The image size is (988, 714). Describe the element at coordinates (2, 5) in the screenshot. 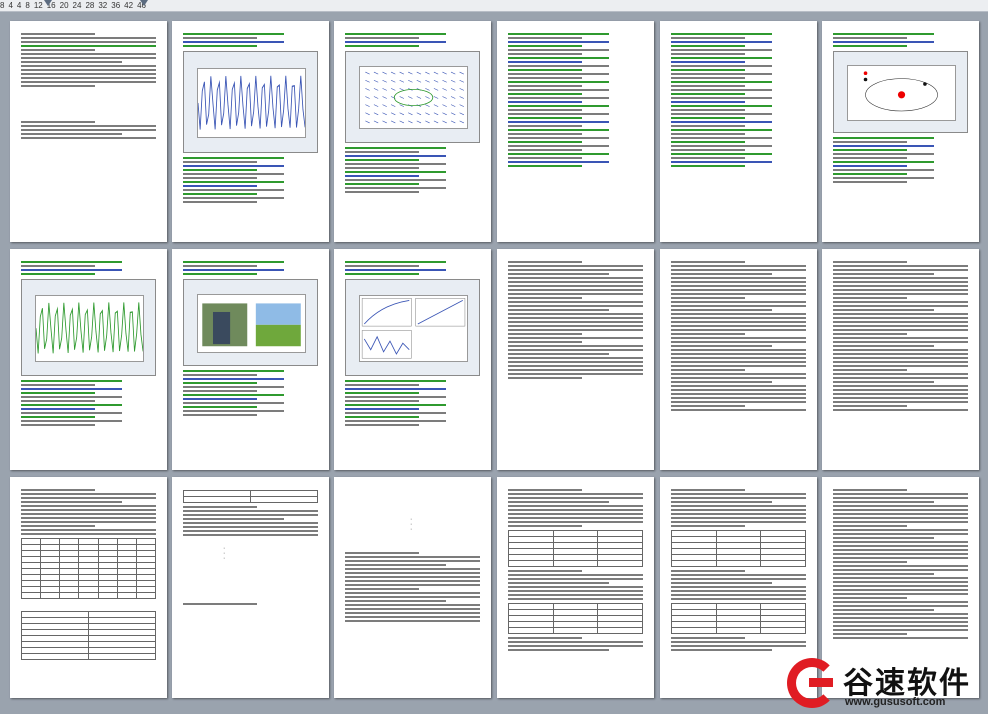

I see `ruler-tick: 8` at that location.